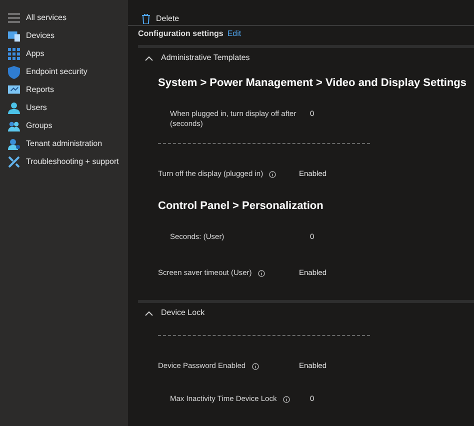 The height and width of the screenshot is (426, 474). Describe the element at coordinates (146, 19) in the screenshot. I see `trash-icon` at that location.